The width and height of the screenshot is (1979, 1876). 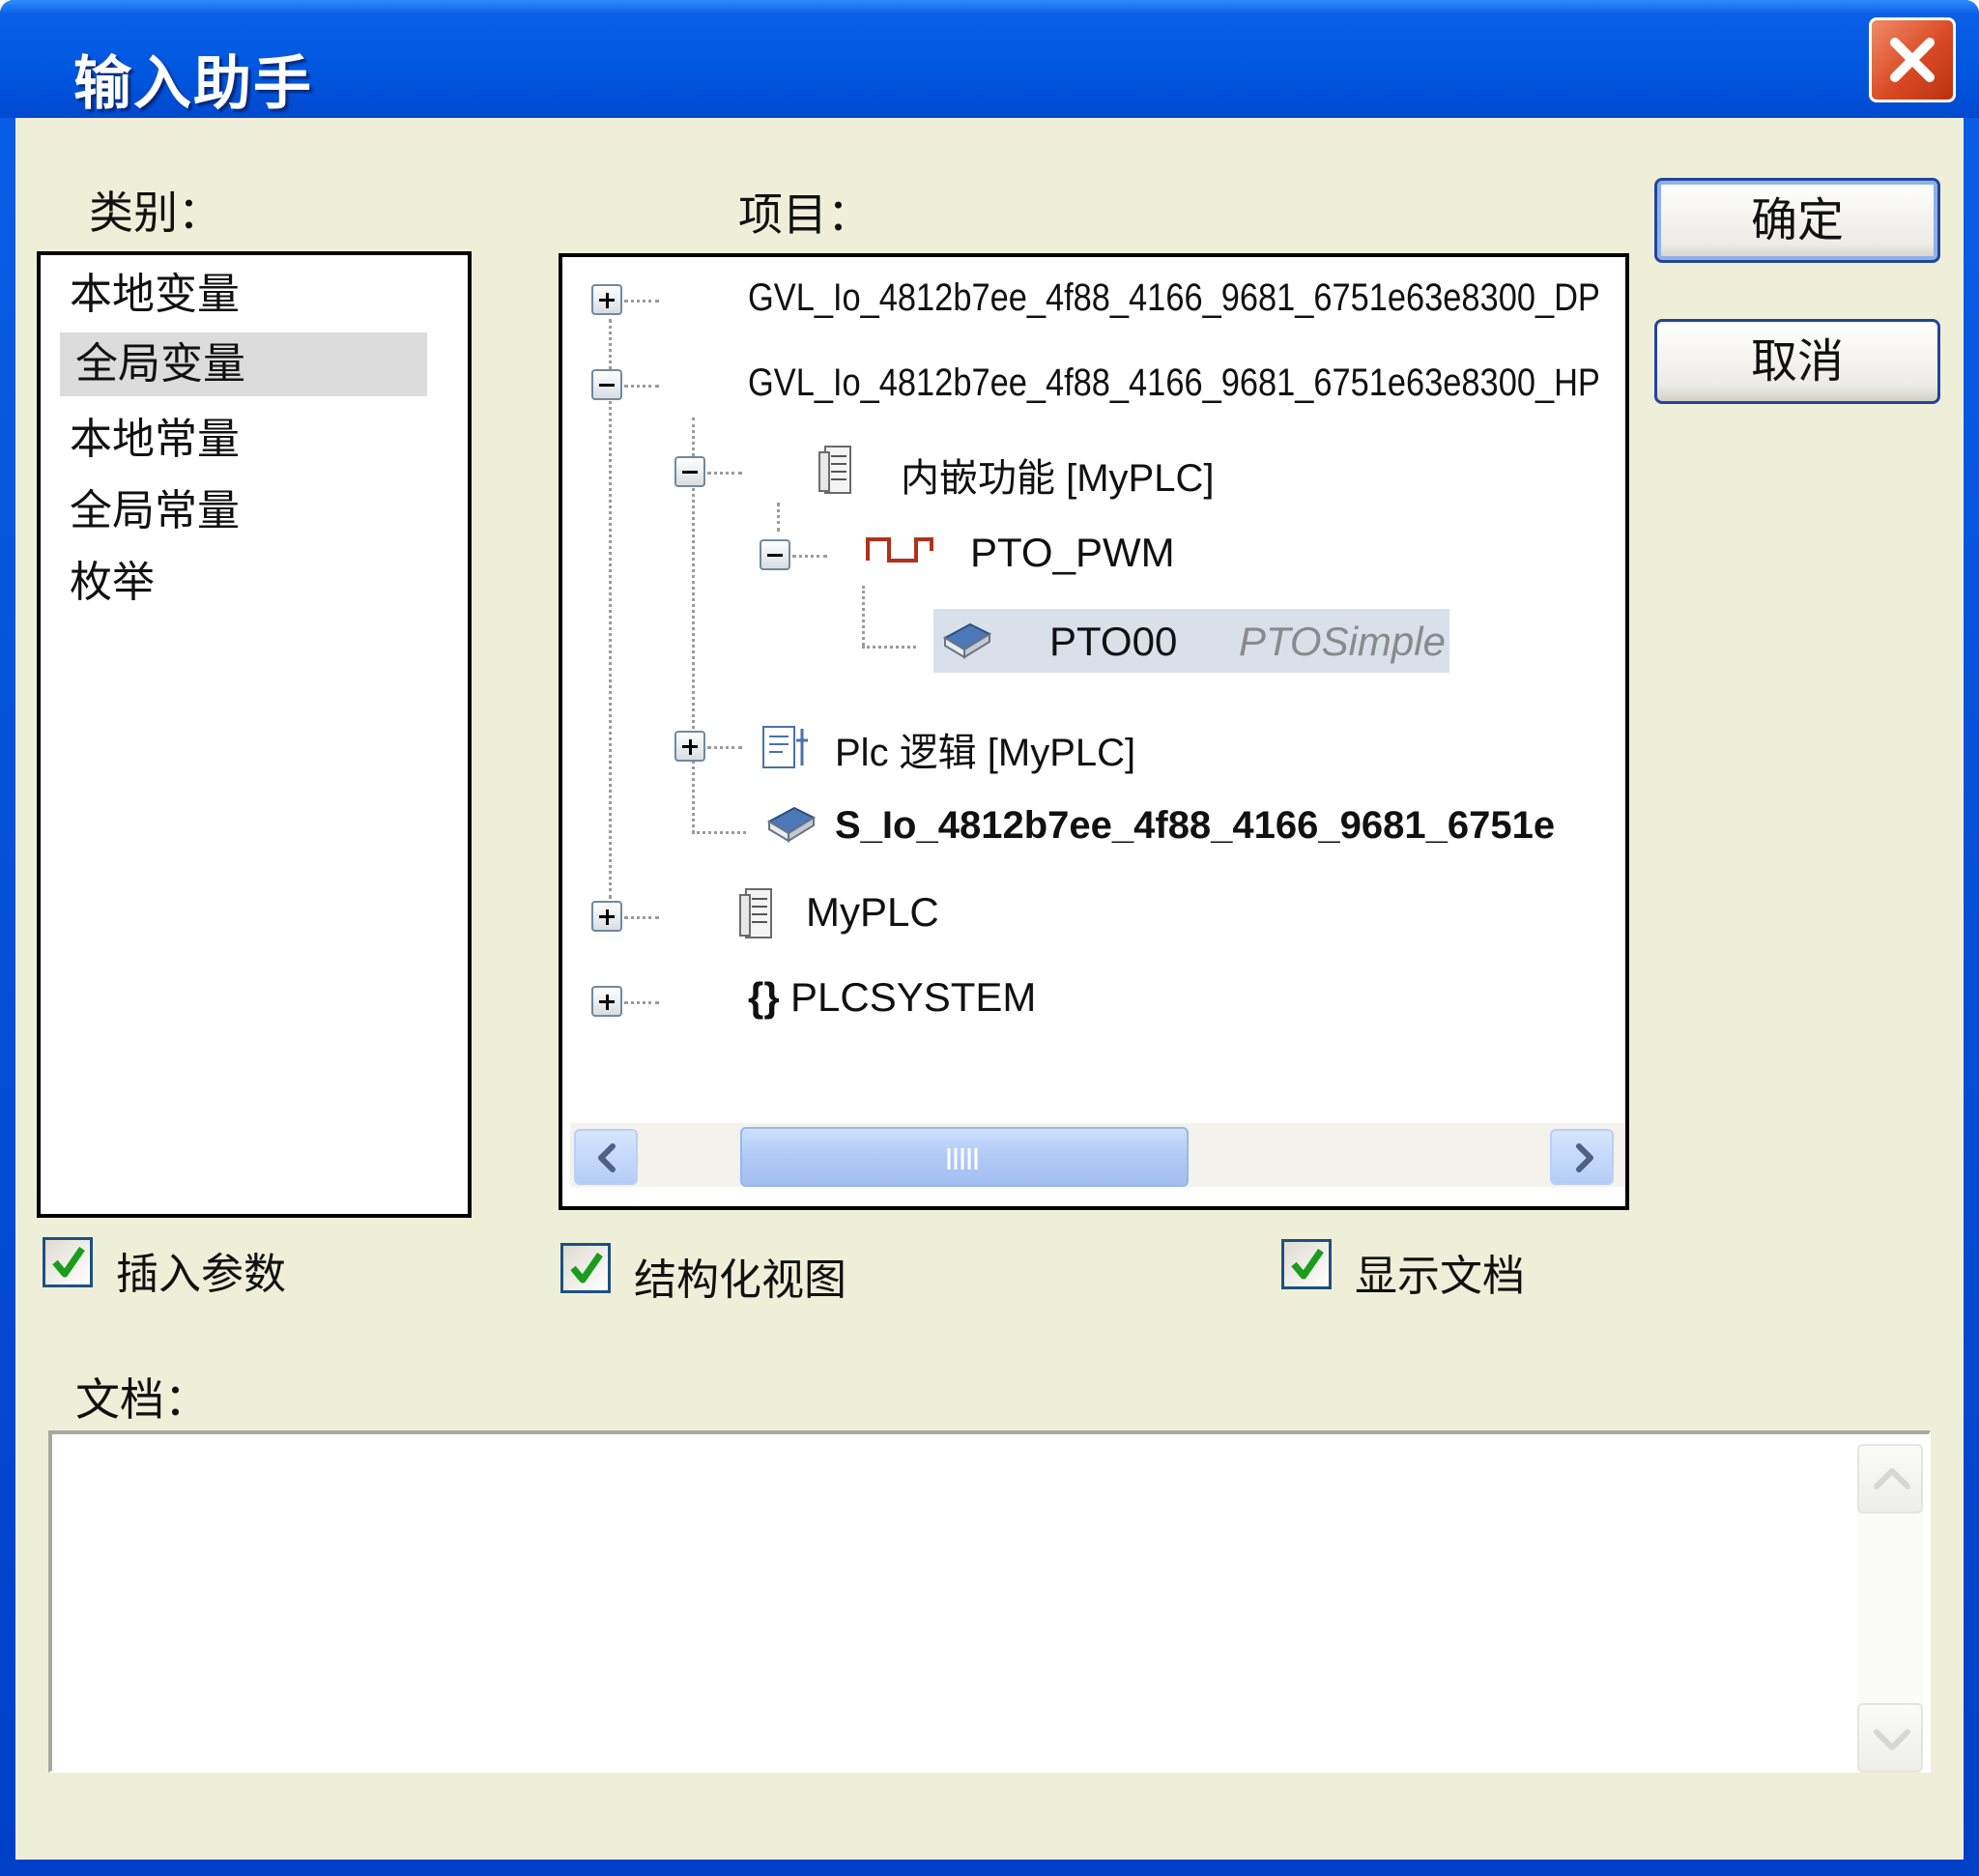 I want to click on braces-icon: {}, so click(x=764, y=997).